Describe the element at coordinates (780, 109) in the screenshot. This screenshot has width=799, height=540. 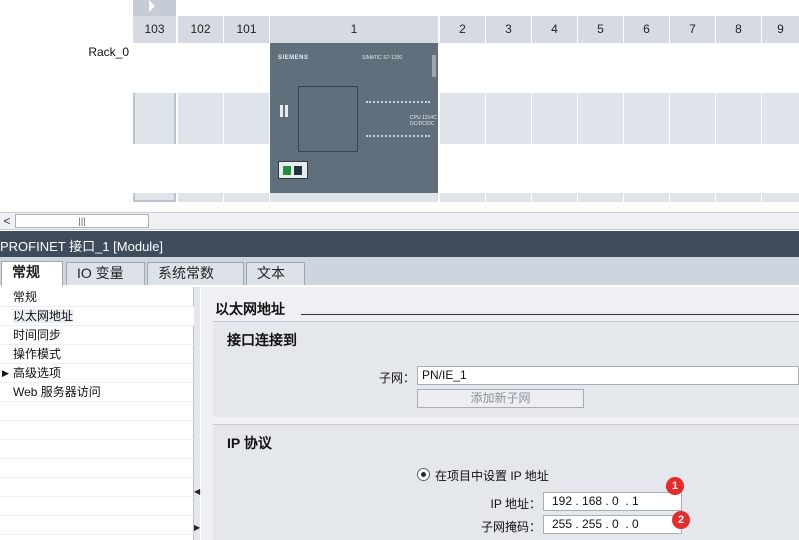
I see `rack-slot-9: 9` at that location.